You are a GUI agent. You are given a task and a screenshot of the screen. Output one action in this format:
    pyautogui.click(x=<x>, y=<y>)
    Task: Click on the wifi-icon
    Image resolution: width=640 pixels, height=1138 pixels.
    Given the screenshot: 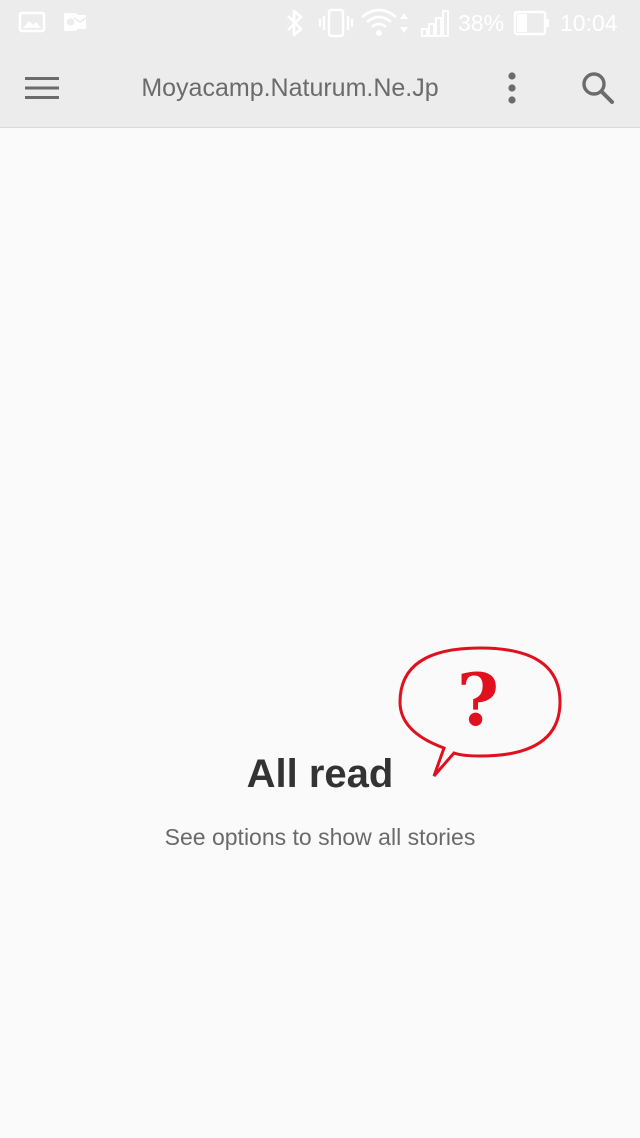 What is the action you would take?
    pyautogui.click(x=384, y=22)
    